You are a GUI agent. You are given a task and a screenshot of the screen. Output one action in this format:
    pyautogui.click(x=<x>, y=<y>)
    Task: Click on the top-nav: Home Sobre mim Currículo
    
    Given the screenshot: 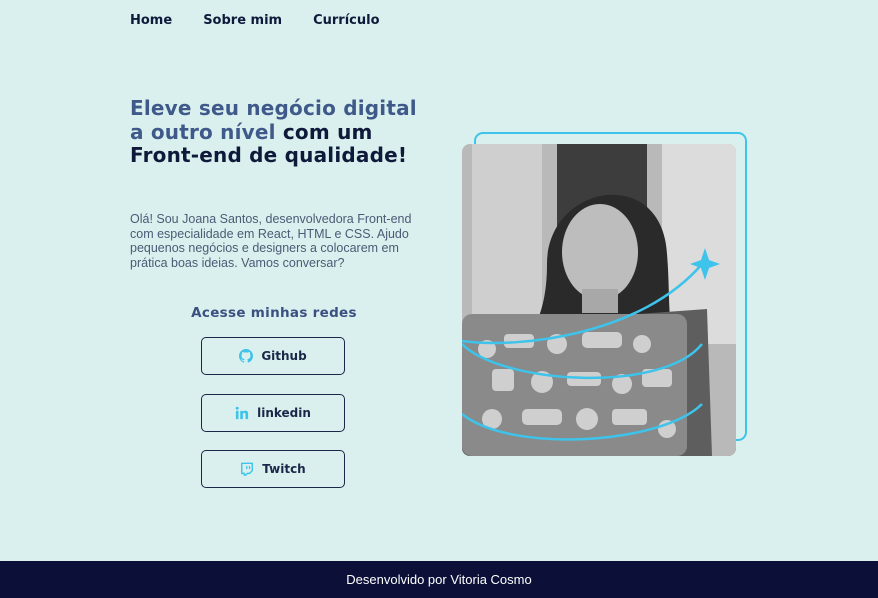 What is the action you would take?
    pyautogui.click(x=270, y=20)
    